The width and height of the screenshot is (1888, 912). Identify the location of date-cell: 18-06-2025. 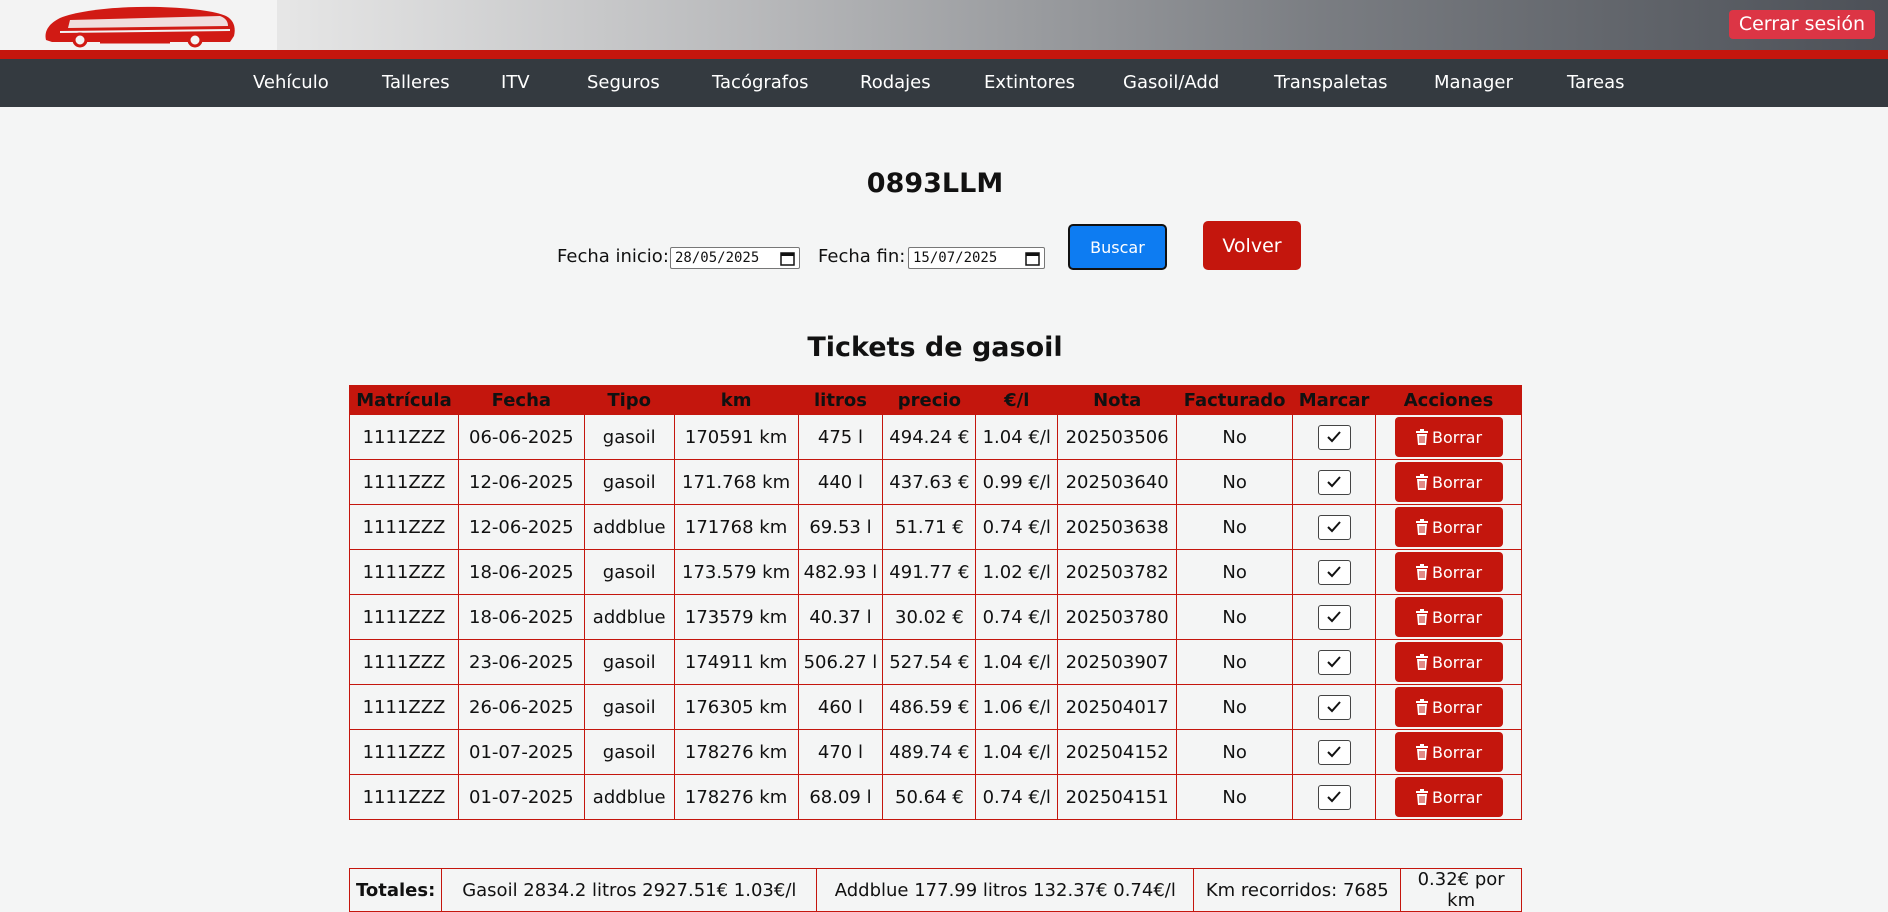
(521, 572).